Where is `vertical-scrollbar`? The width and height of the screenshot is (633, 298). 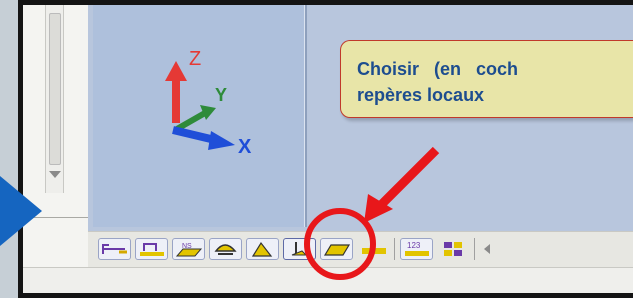
vertical-scrollbar is located at coordinates (54, 99).